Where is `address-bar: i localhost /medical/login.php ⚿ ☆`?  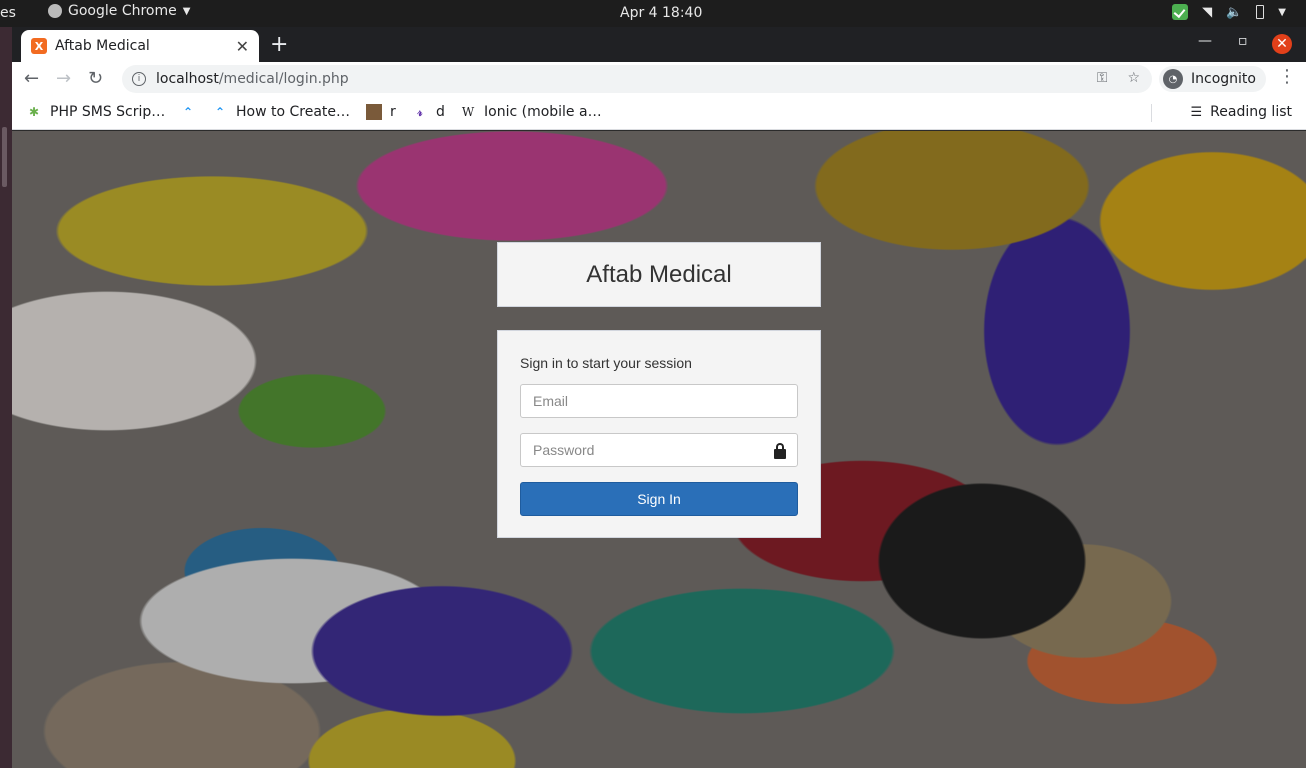
address-bar: i localhost /medical/login.php ⚿ ☆ is located at coordinates (637, 79).